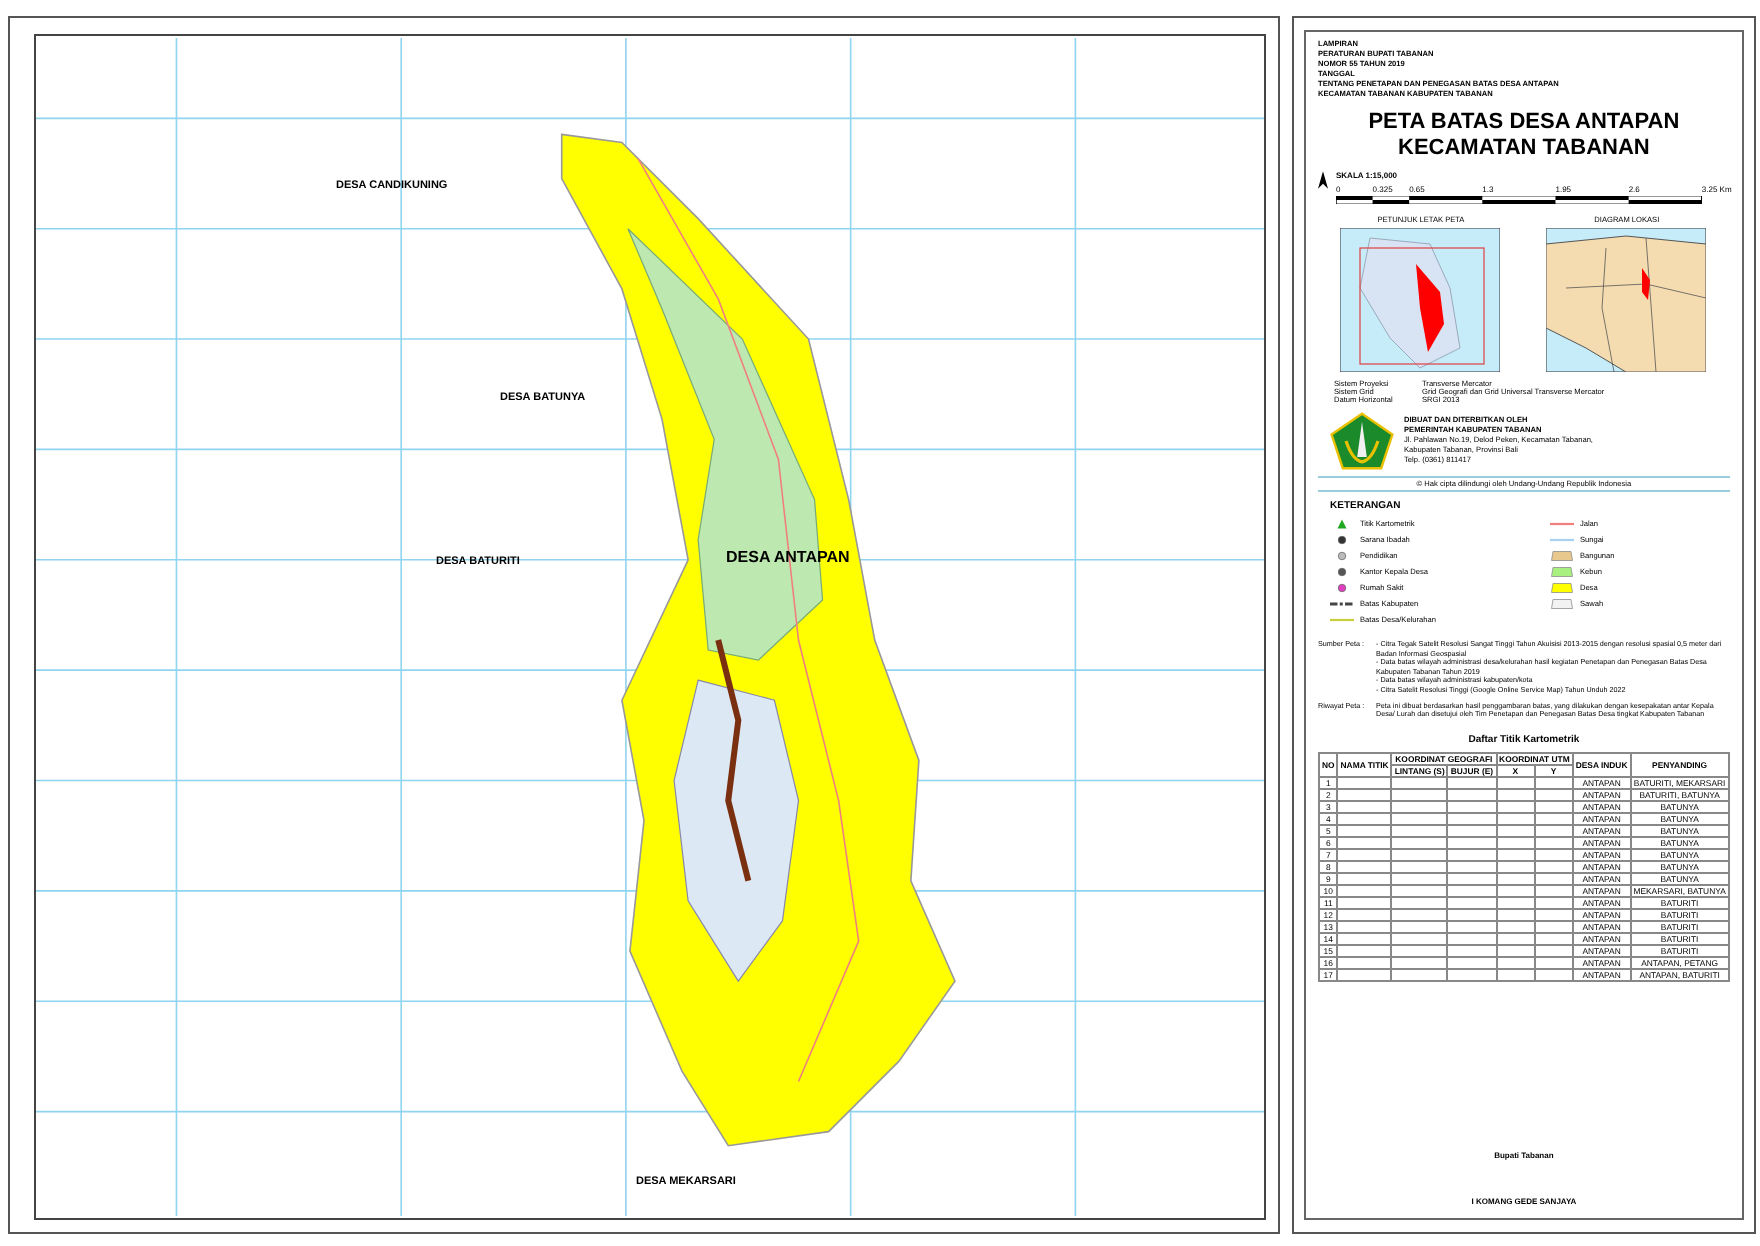 The height and width of the screenshot is (1246, 1760). What do you see at coordinates (1524, 149) in the screenshot?
I see `map-title: KECAMATAN TABANAN` at bounding box center [1524, 149].